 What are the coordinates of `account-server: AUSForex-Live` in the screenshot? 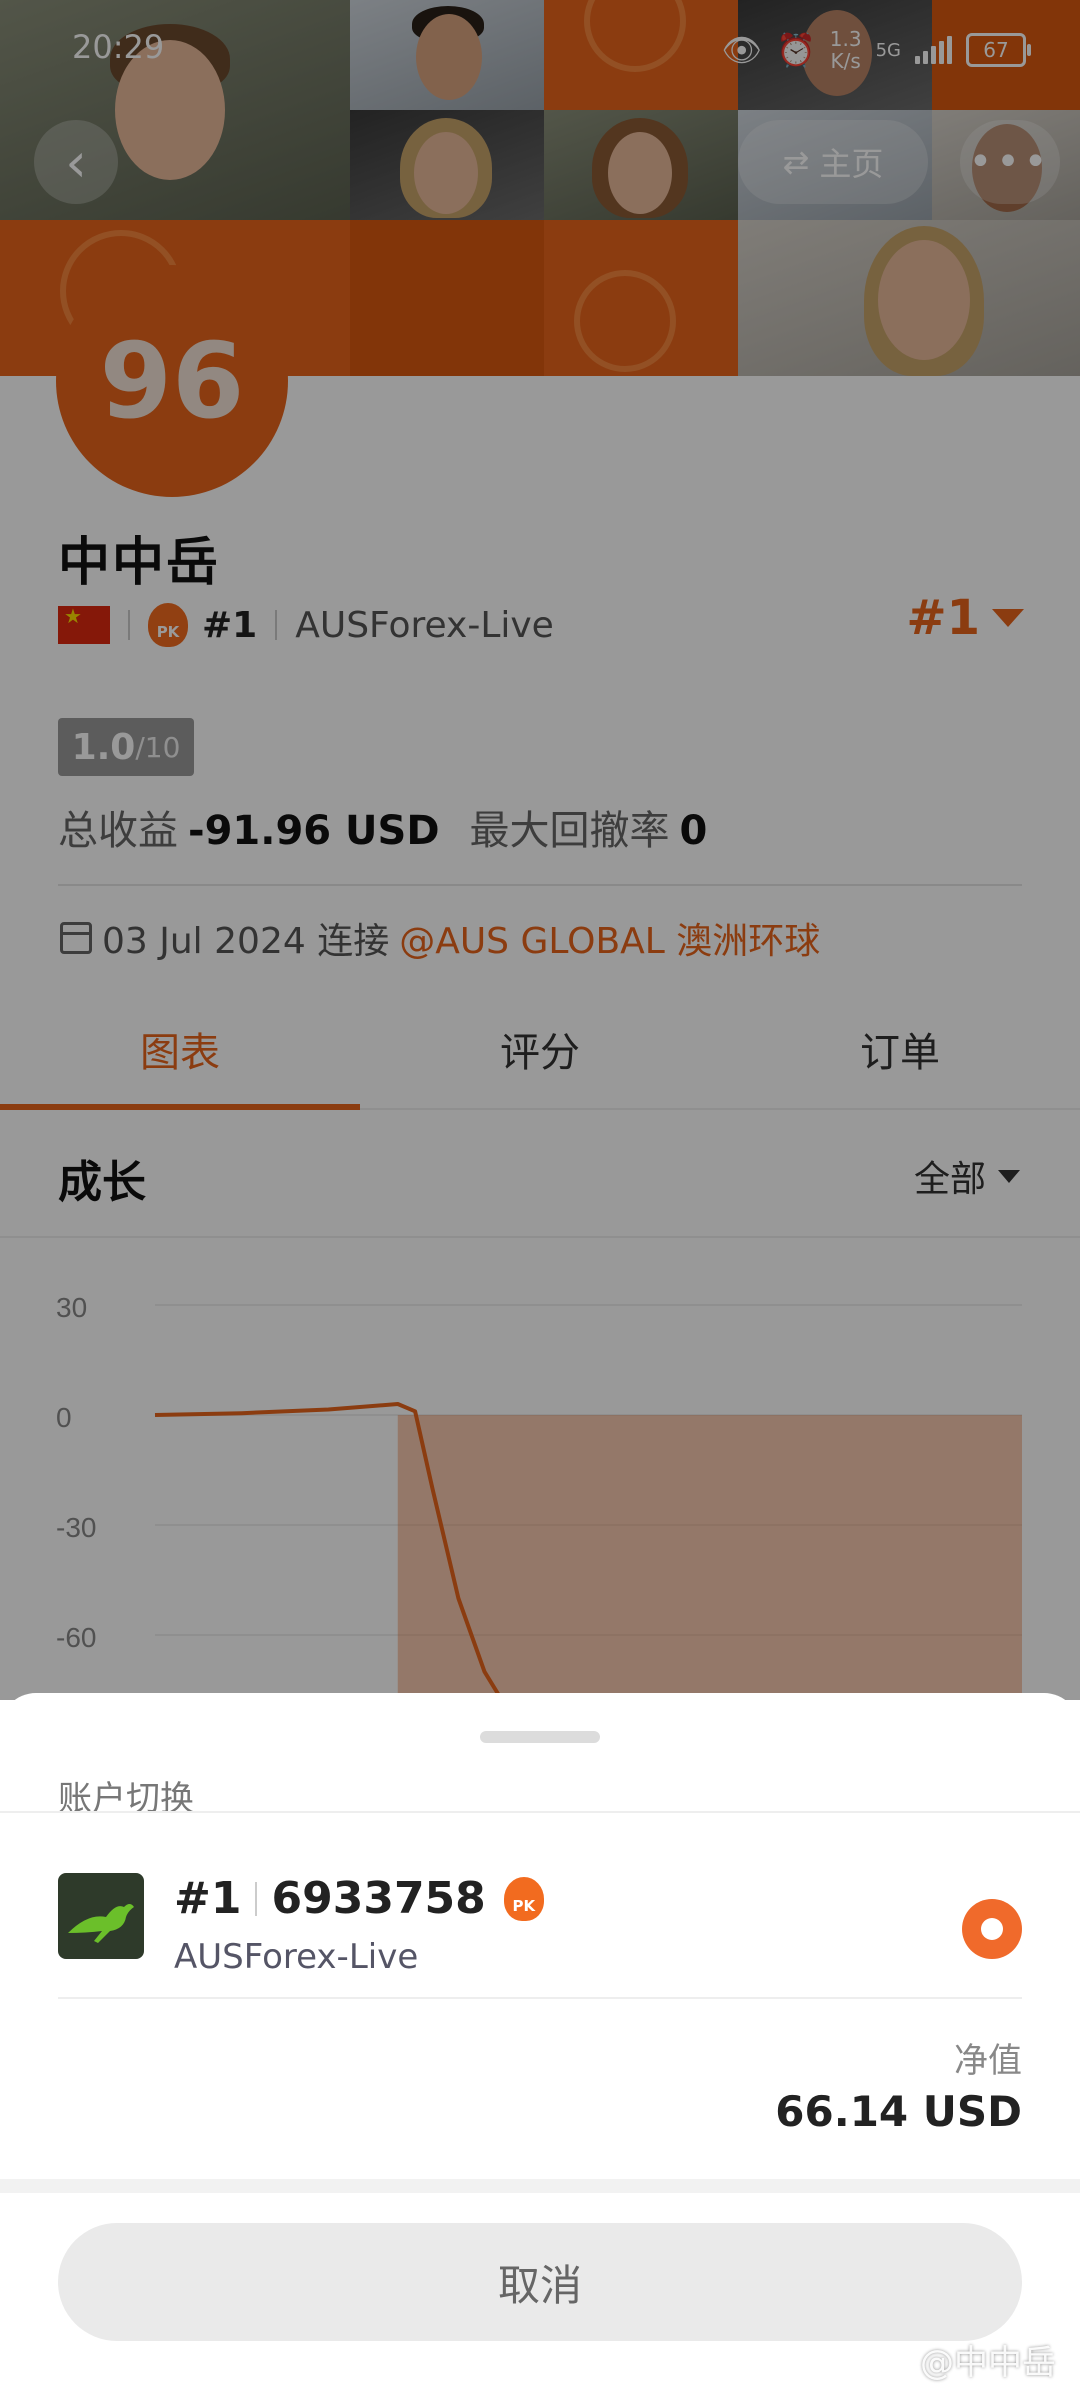 It's located at (296, 1957).